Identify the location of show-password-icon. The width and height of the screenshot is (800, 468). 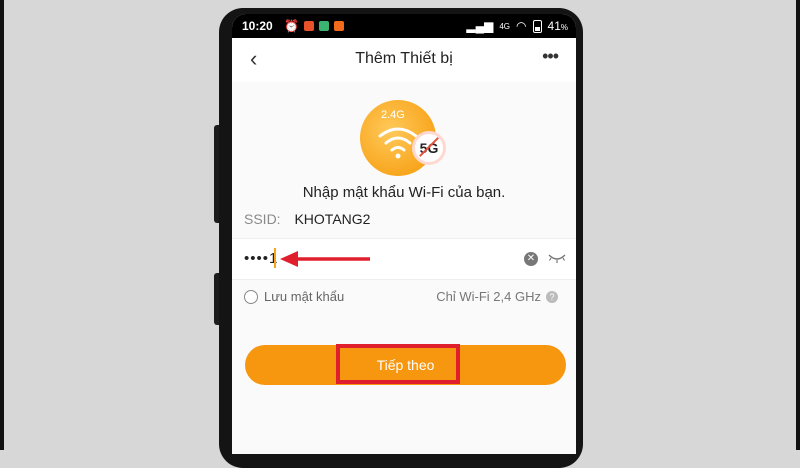
(557, 258).